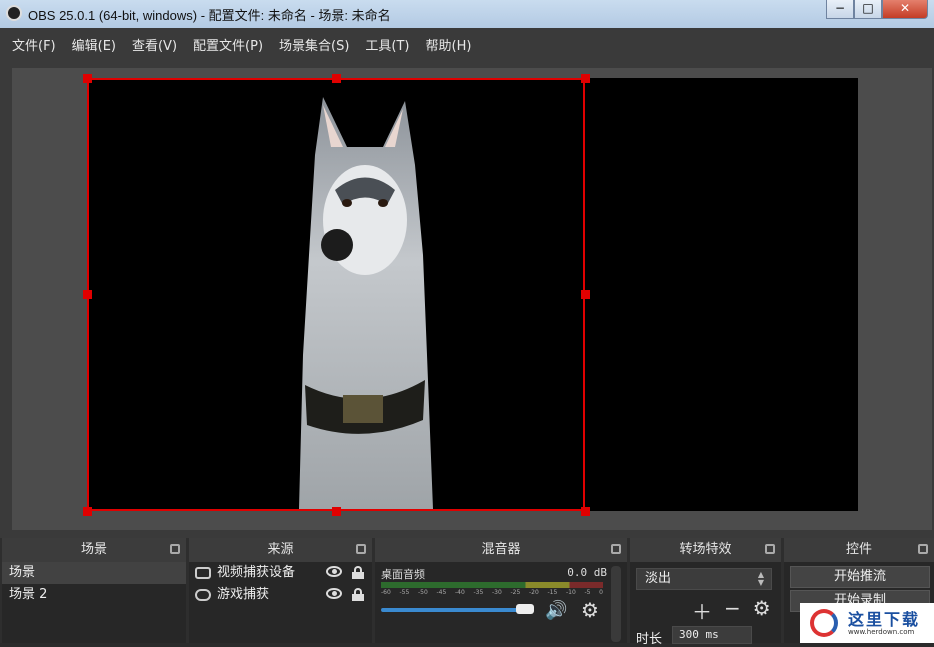 The image size is (934, 647). I want to click on meter-tick: -25, so click(515, 592).